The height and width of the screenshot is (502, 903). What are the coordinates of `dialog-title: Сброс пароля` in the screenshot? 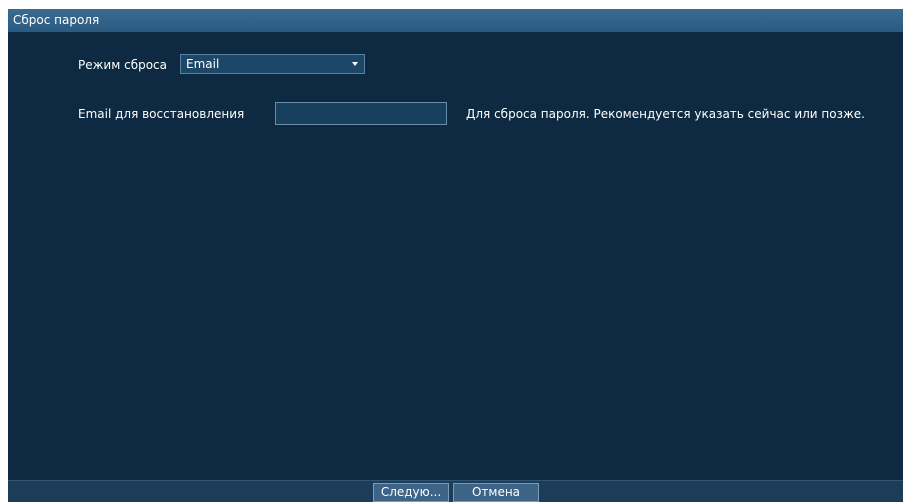 It's located at (455, 20).